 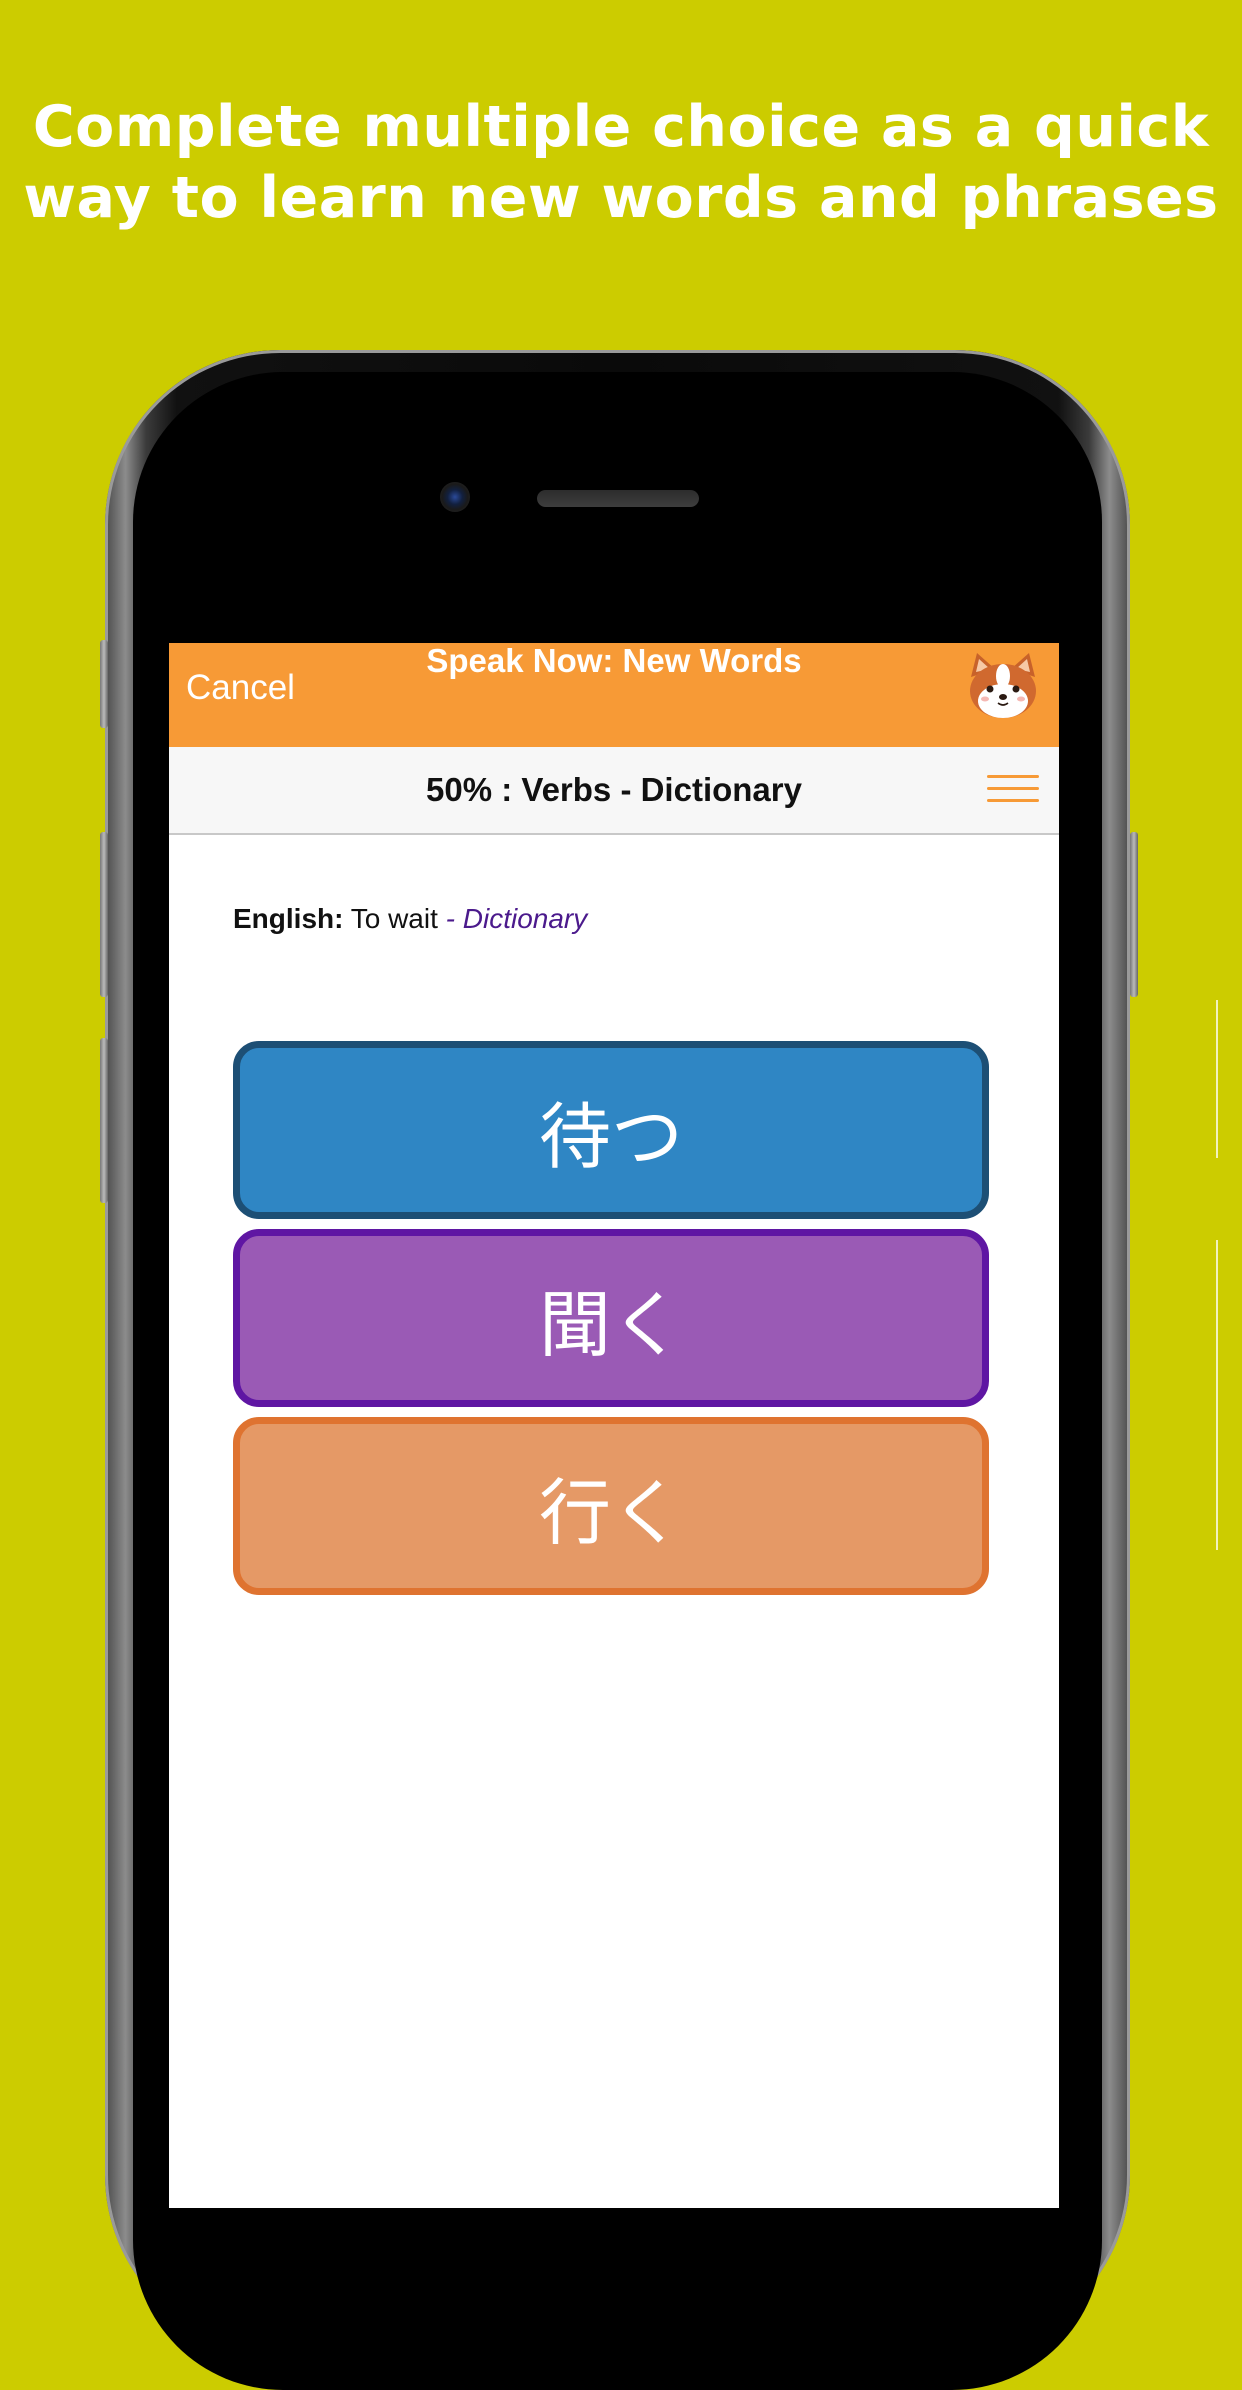 I want to click on prompt-label: English:, so click(x=288, y=918).